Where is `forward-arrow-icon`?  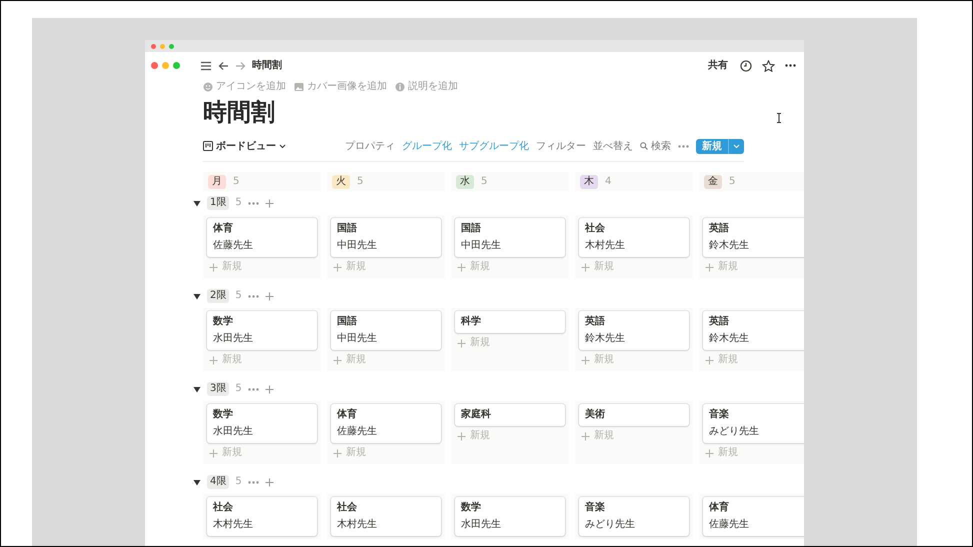
forward-arrow-icon is located at coordinates (240, 65).